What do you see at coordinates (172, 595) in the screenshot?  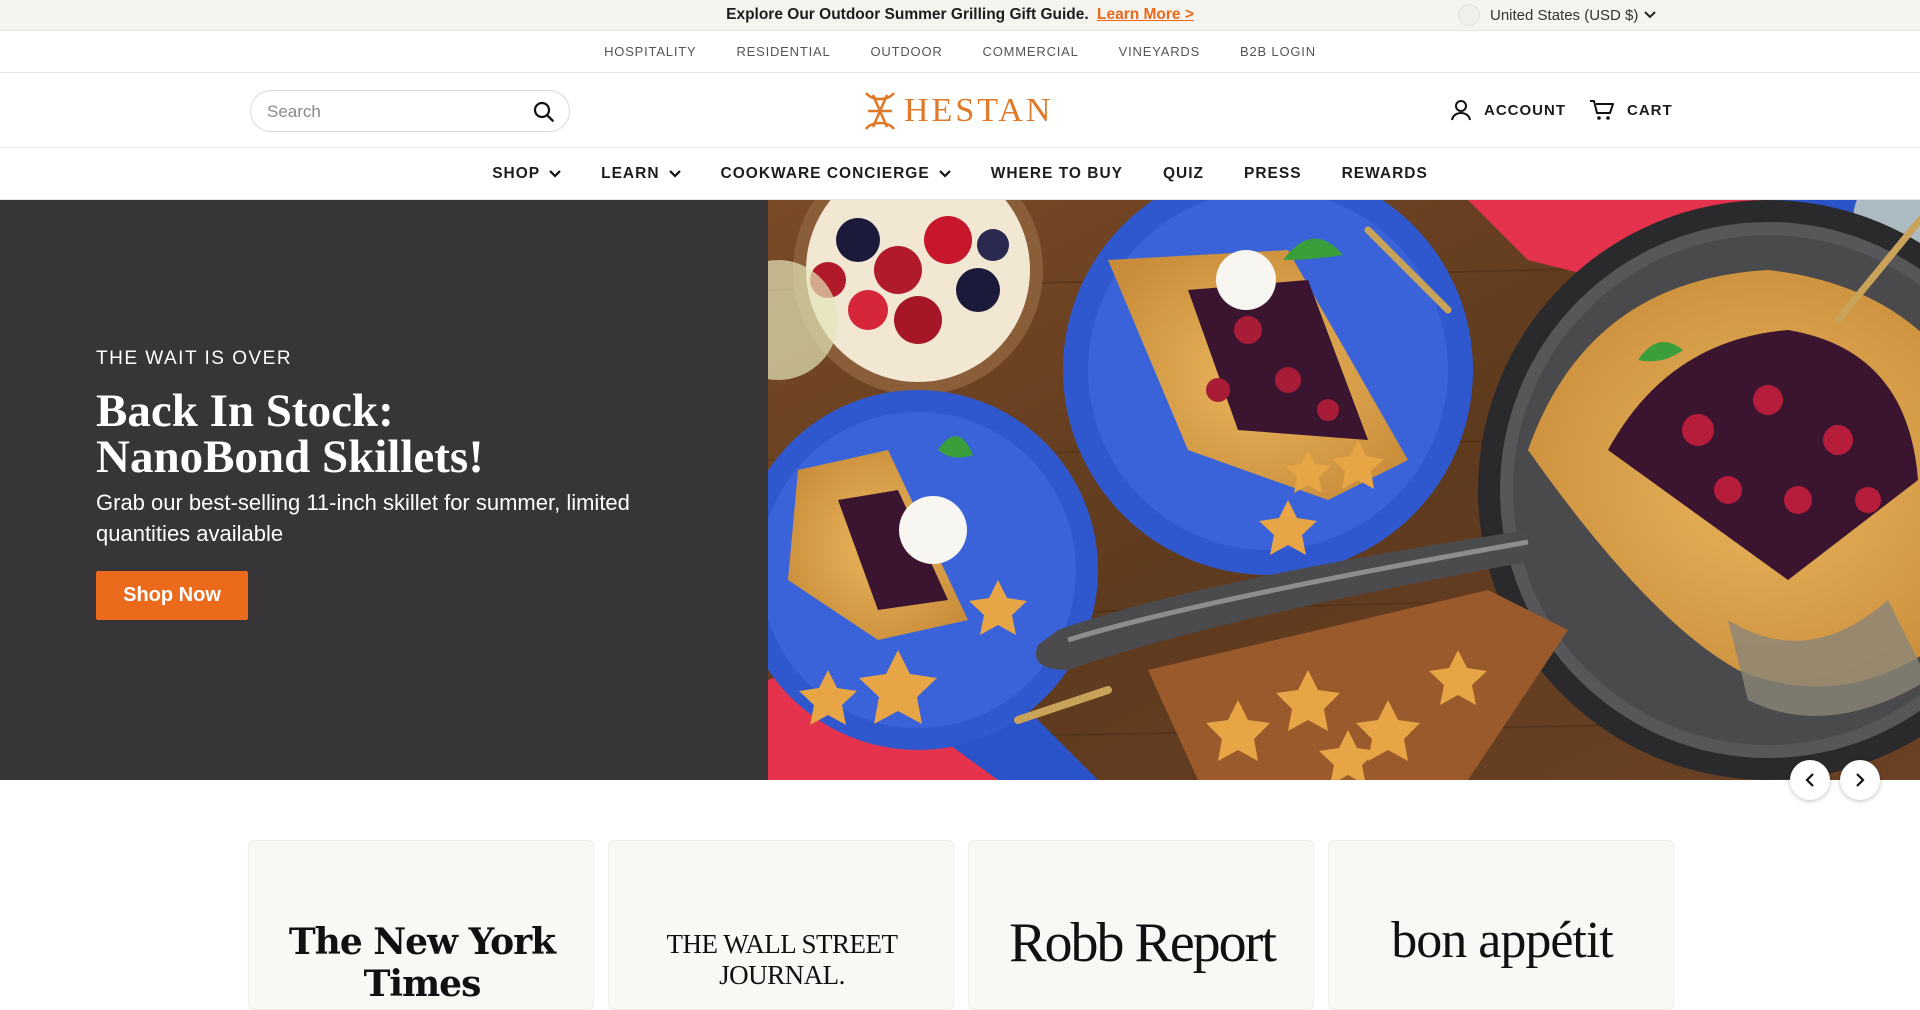 I see `shop-now-button: Shop Now` at bounding box center [172, 595].